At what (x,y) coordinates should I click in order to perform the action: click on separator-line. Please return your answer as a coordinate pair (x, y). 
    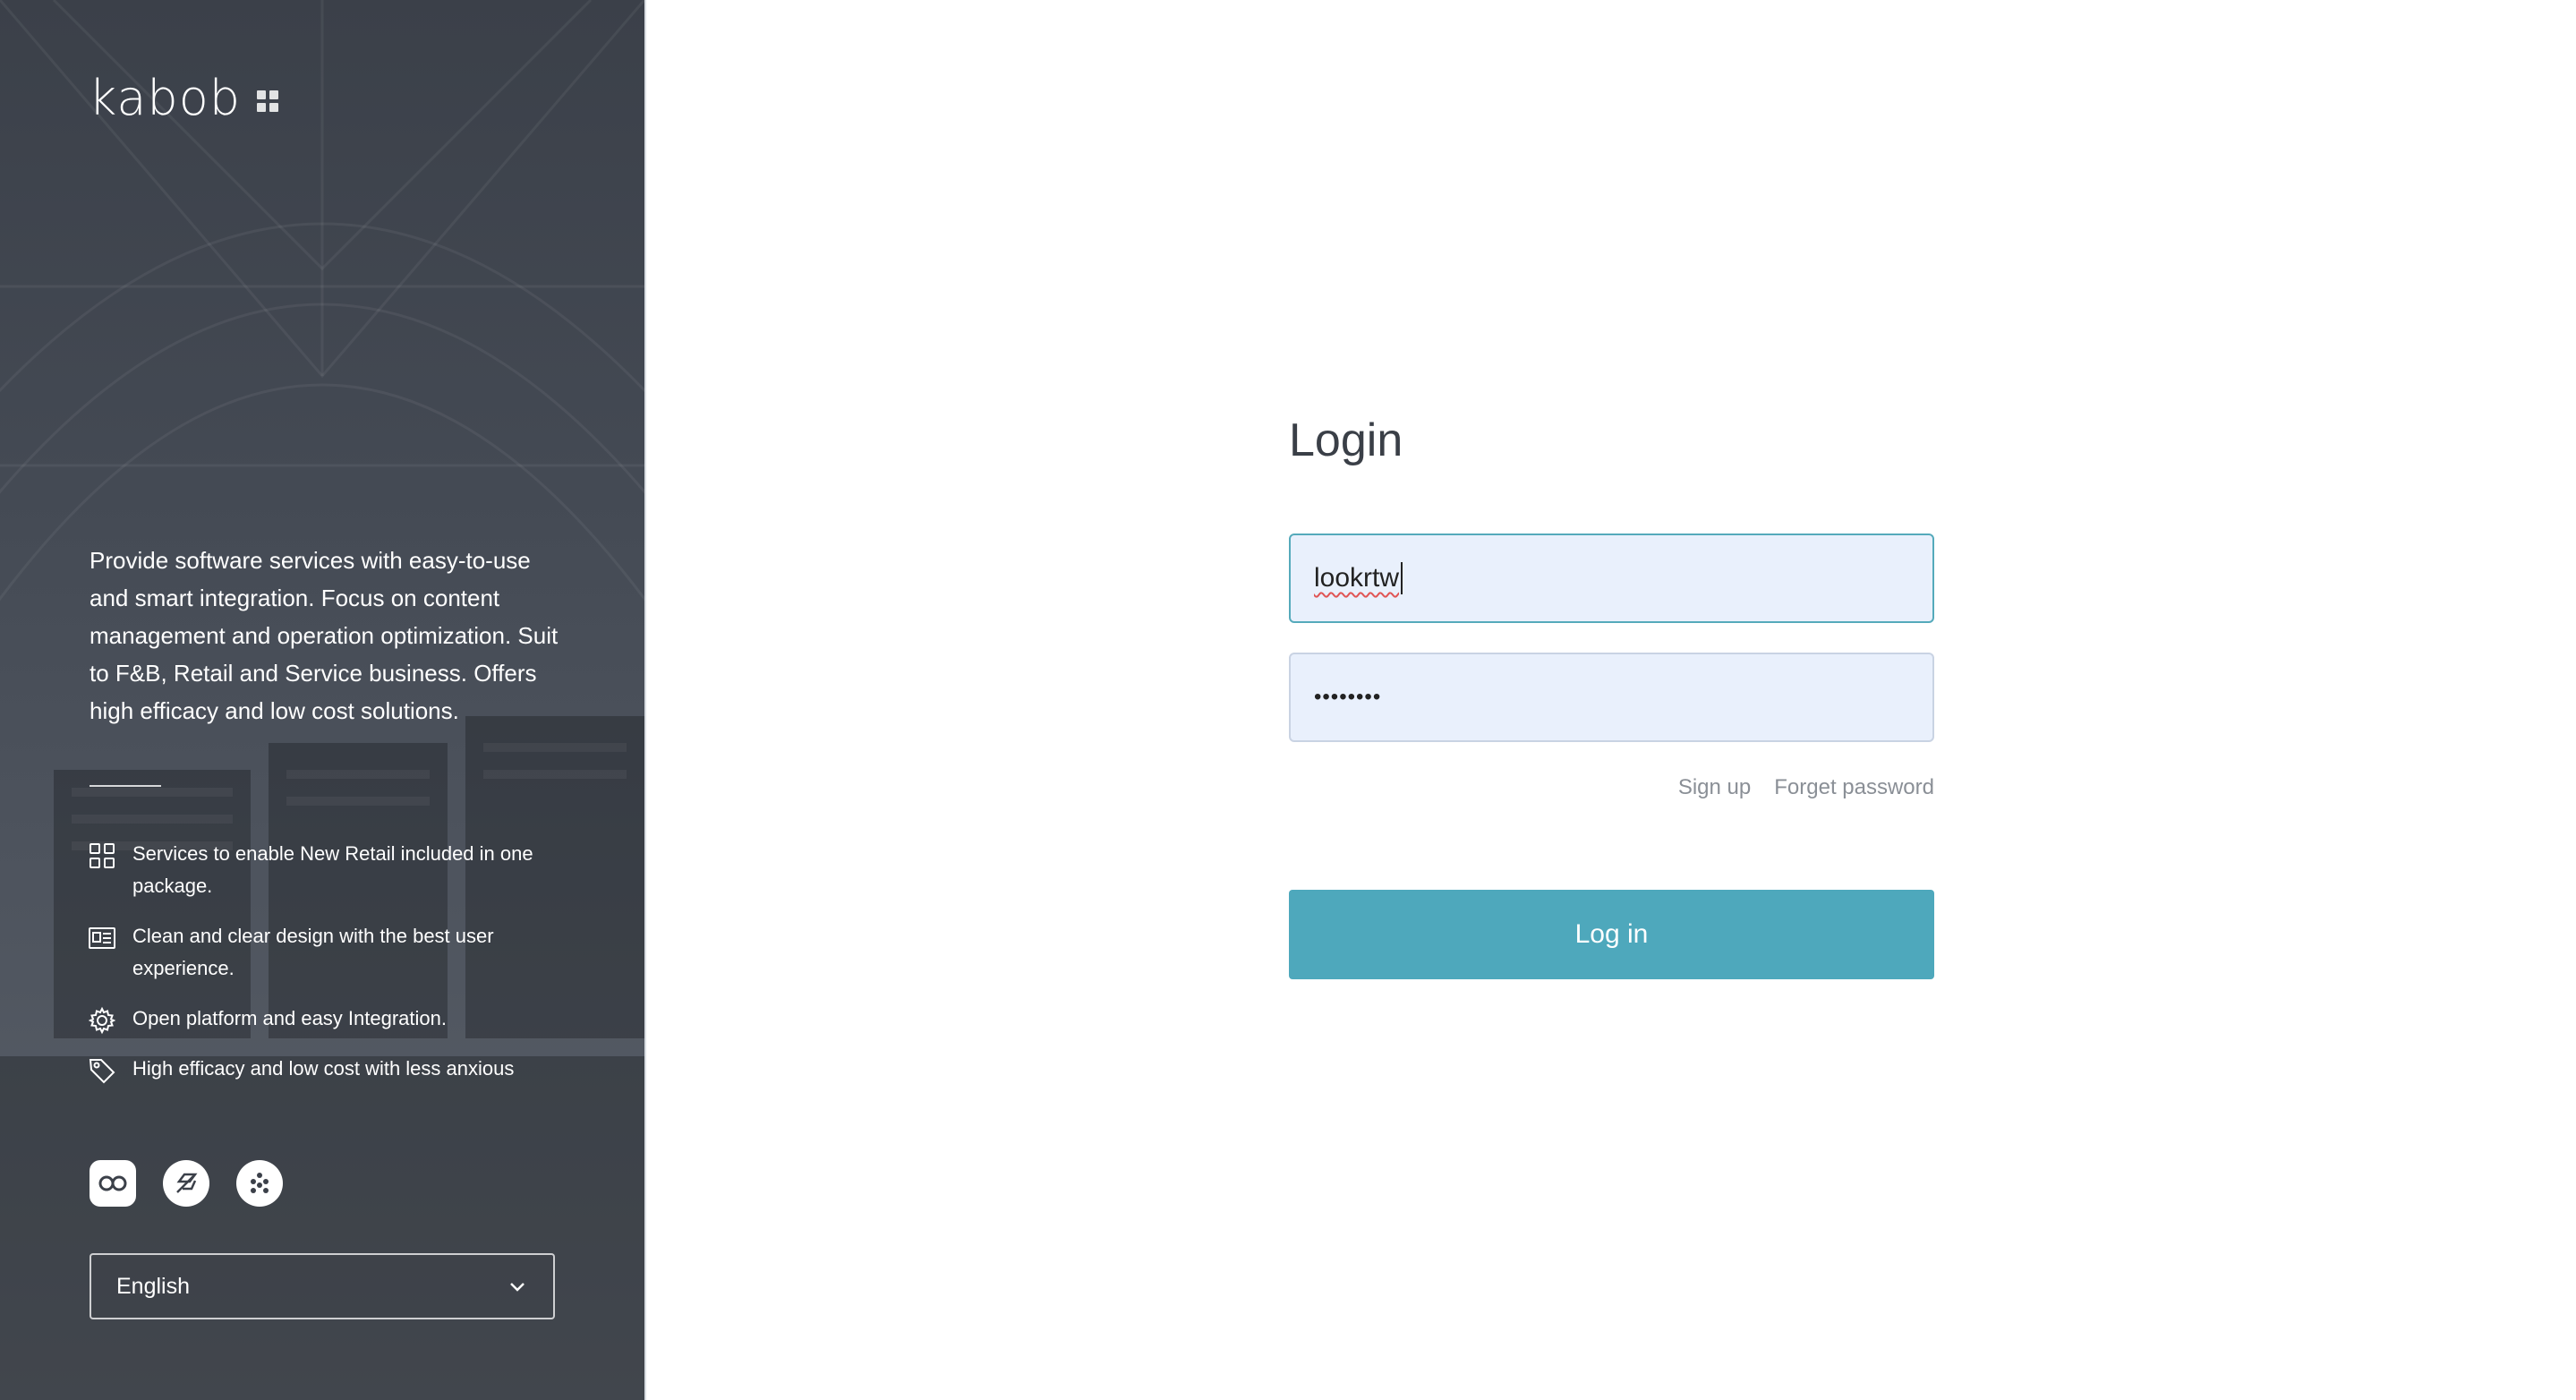
    Looking at the image, I should click on (125, 786).